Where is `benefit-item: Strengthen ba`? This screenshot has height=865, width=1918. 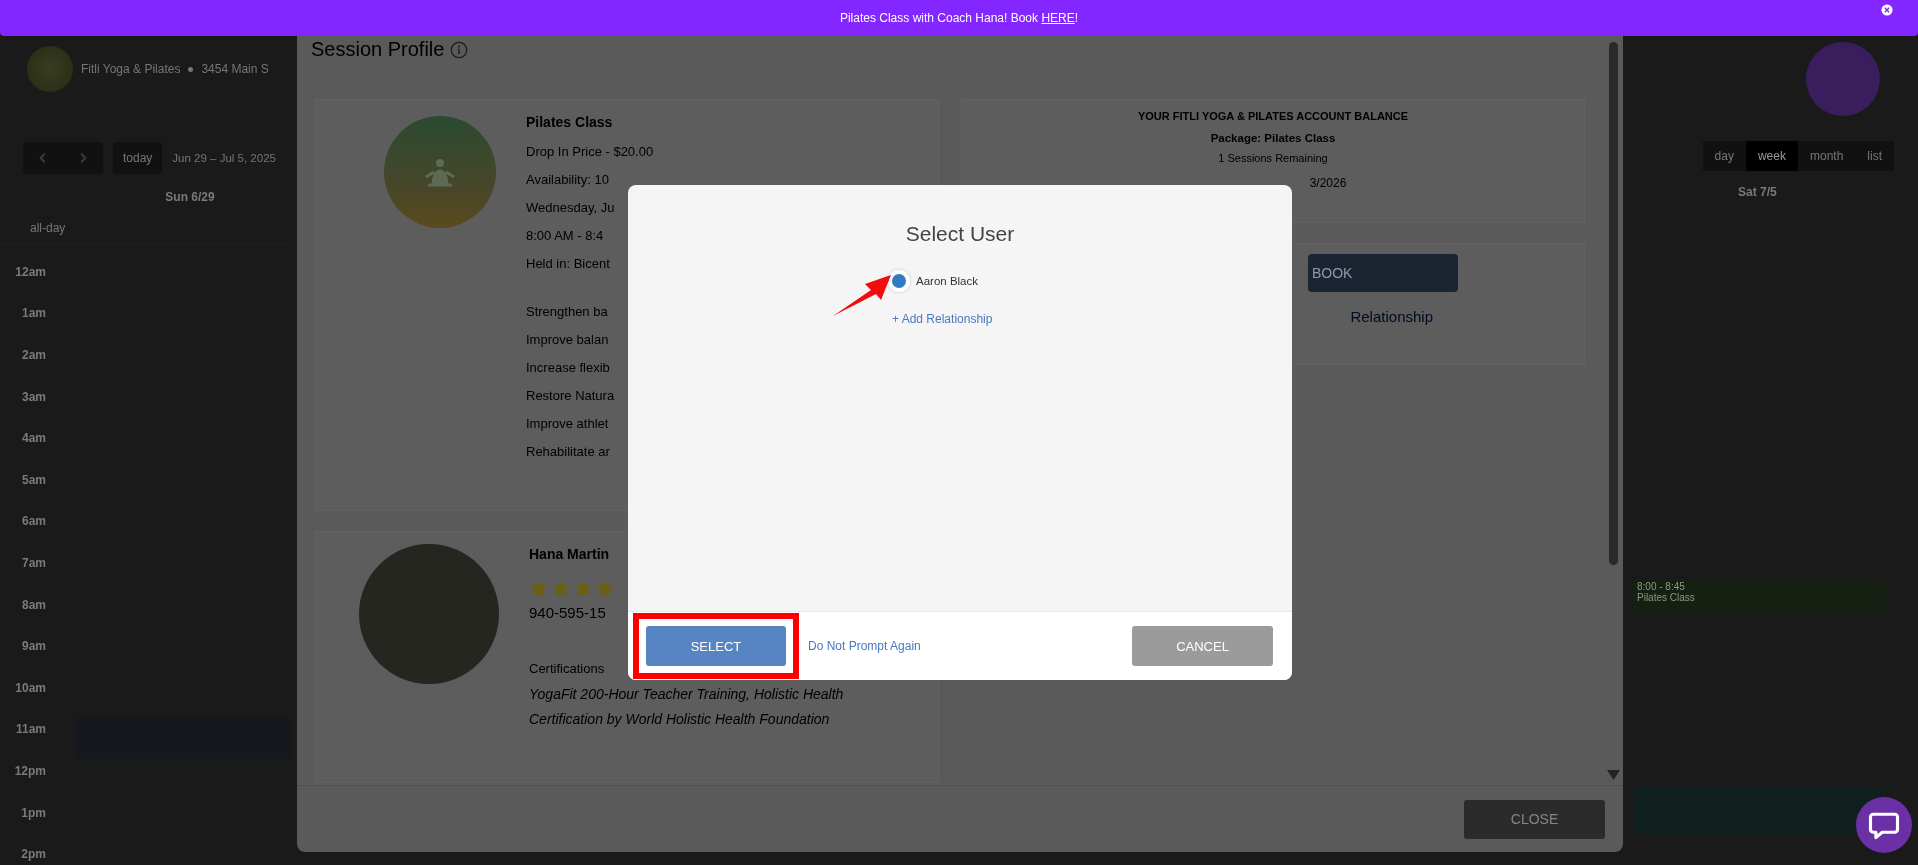 benefit-item: Strengthen ba is located at coordinates (567, 311).